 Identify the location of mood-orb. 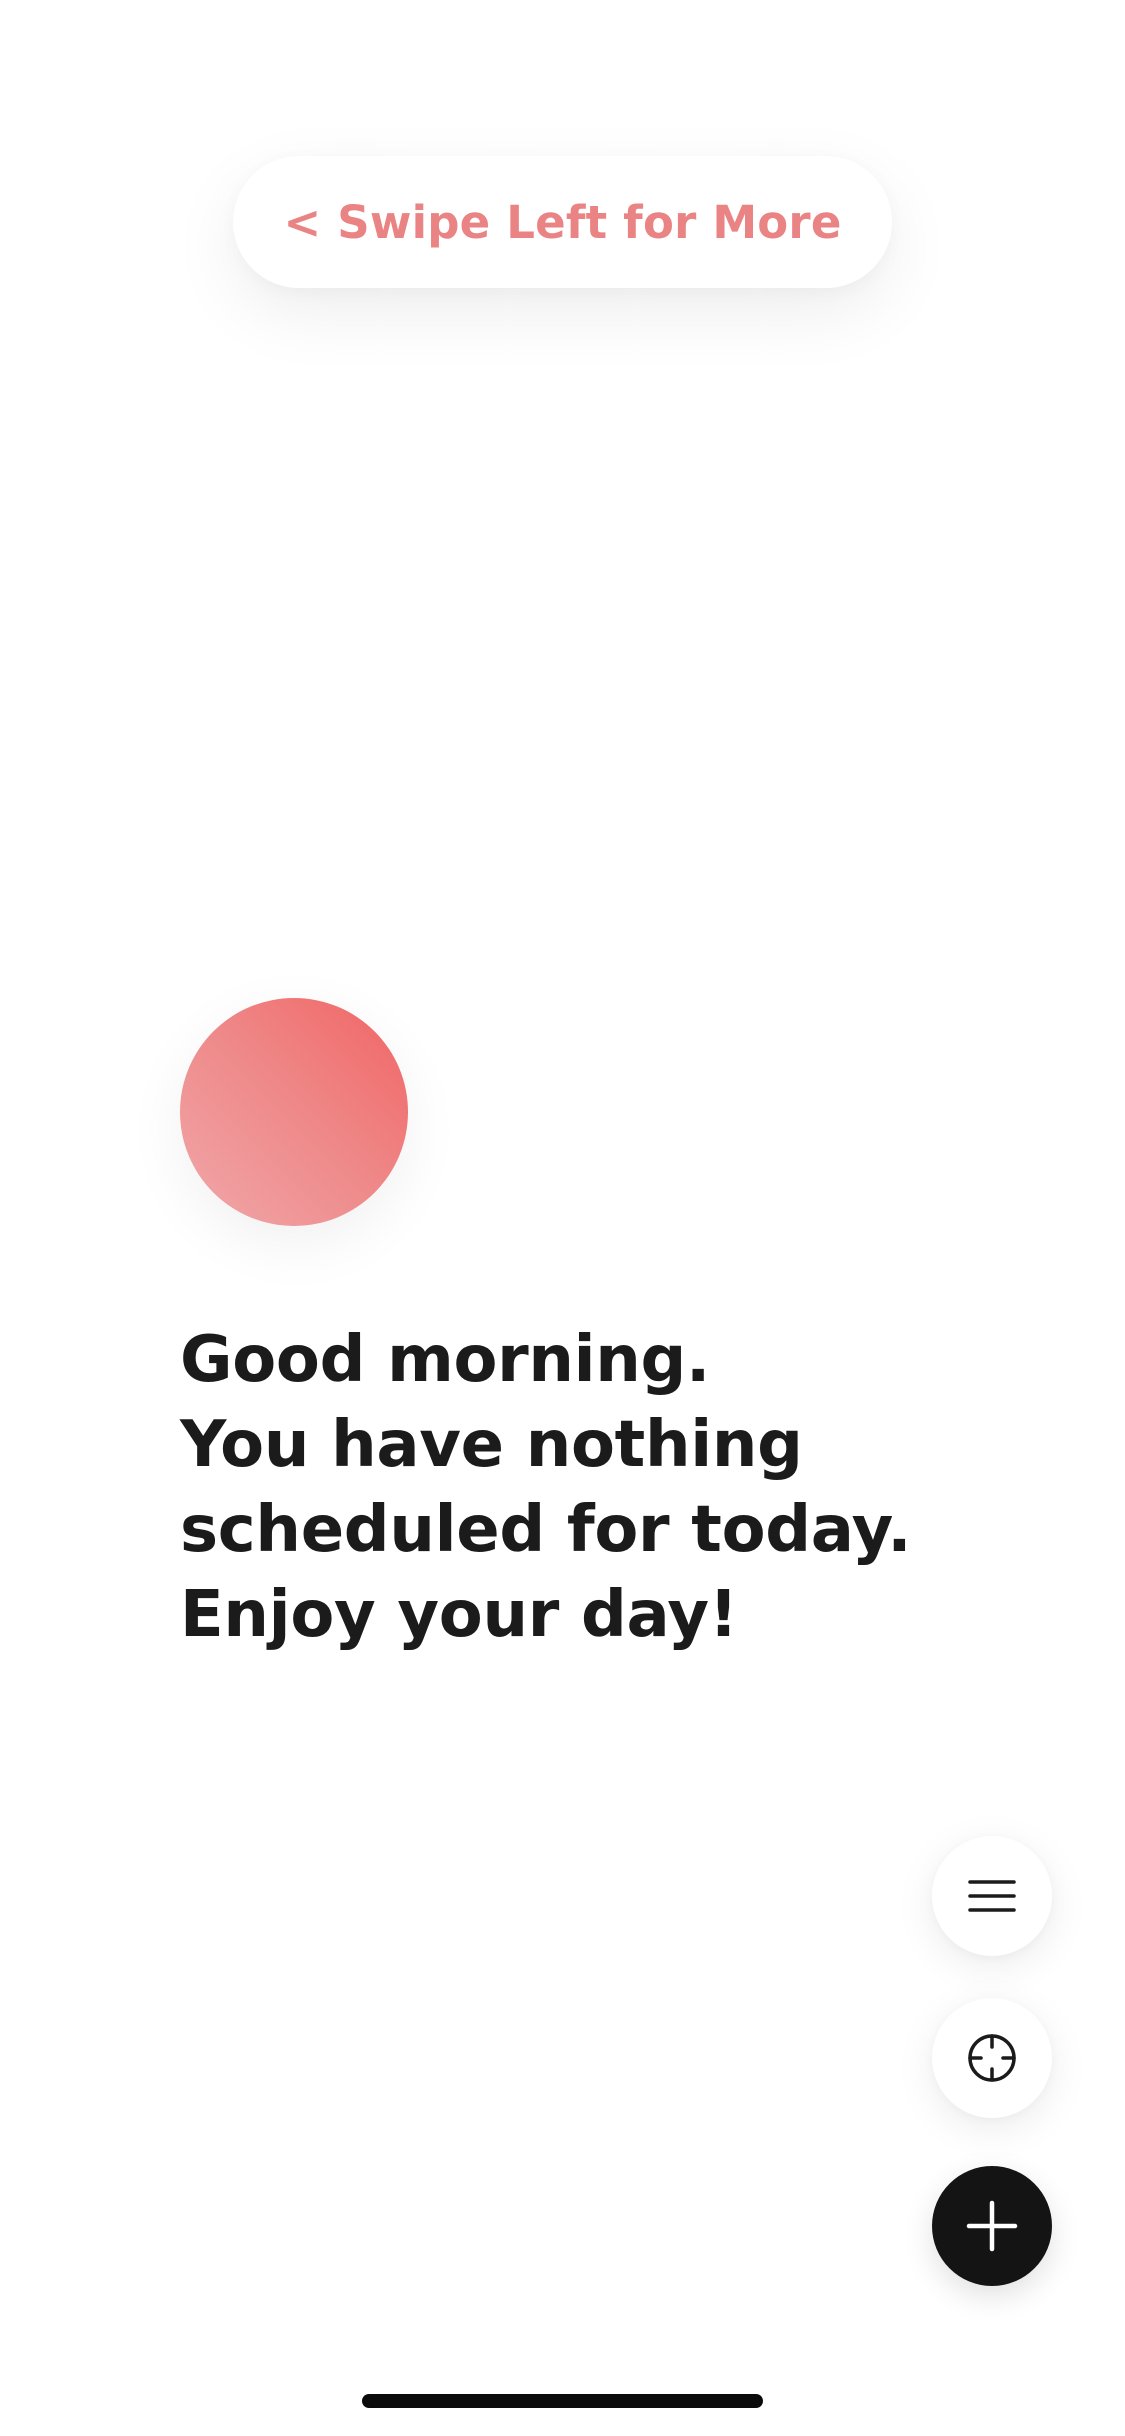
(294, 1112).